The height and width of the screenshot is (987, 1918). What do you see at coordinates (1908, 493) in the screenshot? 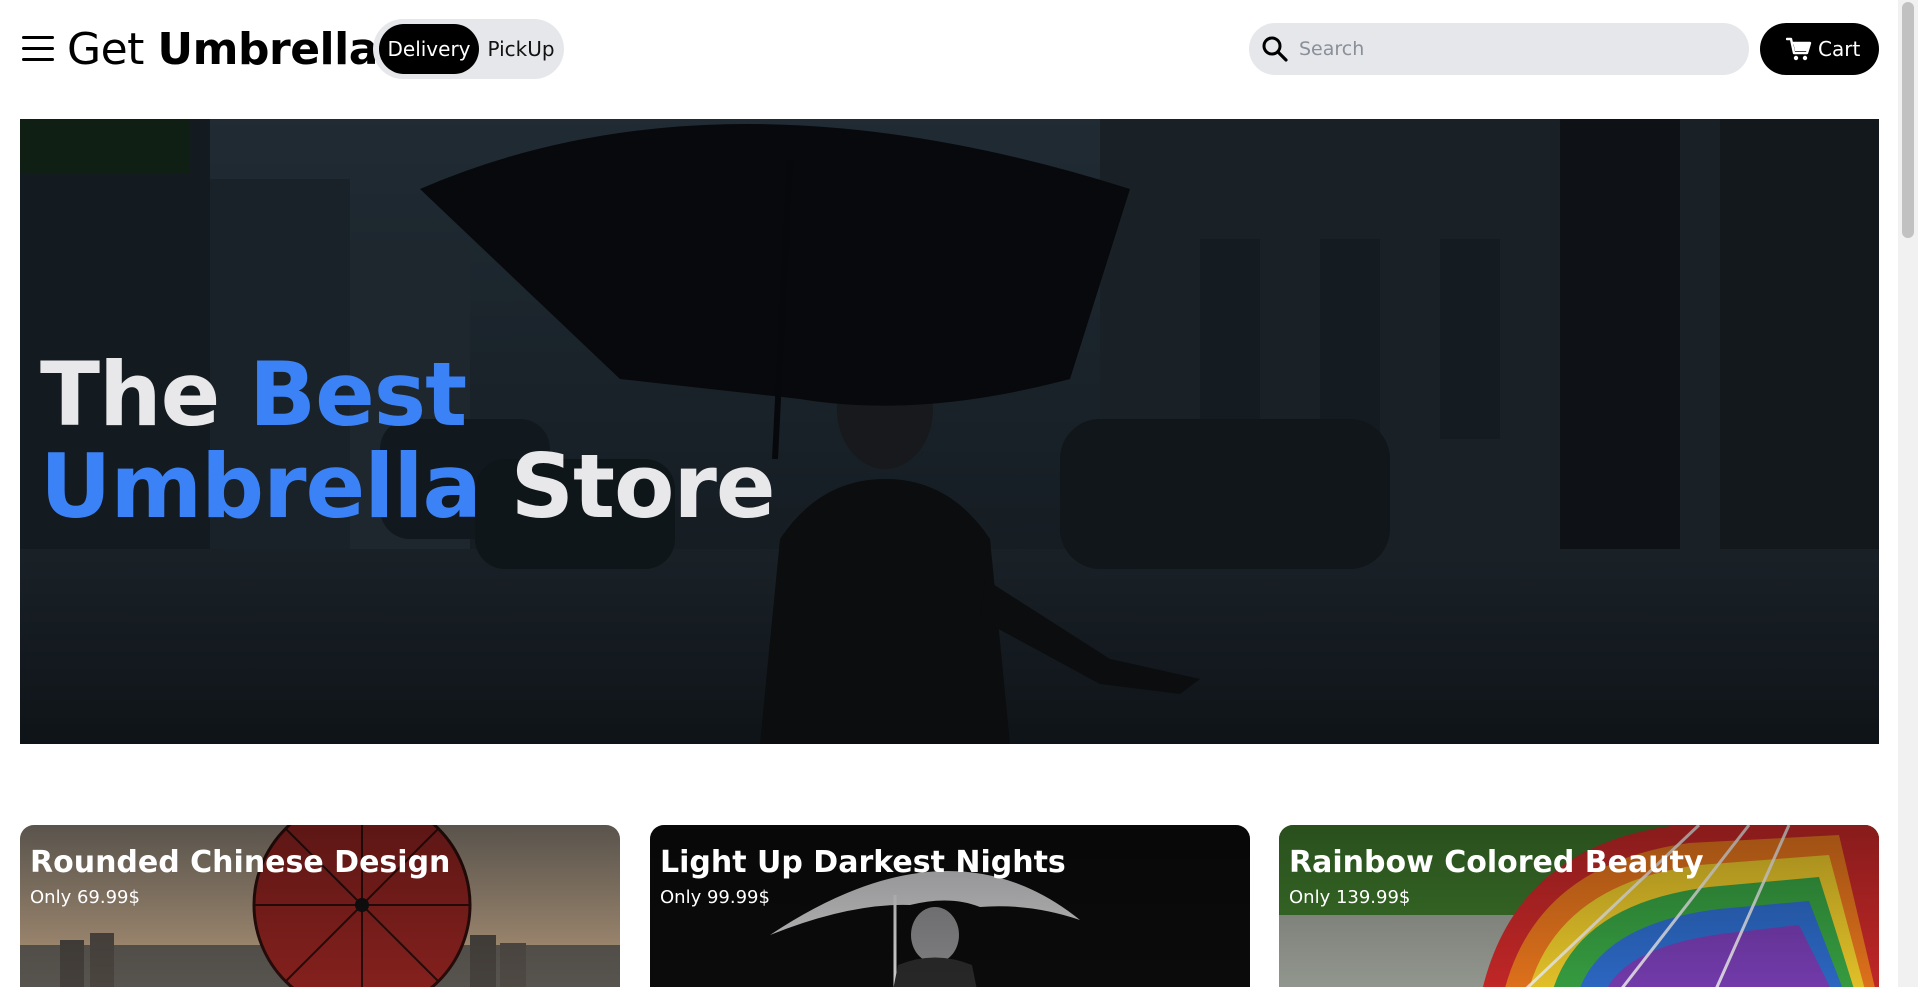
I see `page-scrollbar` at bounding box center [1908, 493].